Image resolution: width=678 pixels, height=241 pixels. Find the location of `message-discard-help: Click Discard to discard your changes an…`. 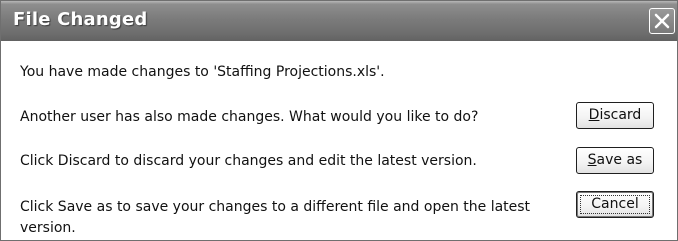

message-discard-help: Click Discard to discard your changes an… is located at coordinates (248, 161).